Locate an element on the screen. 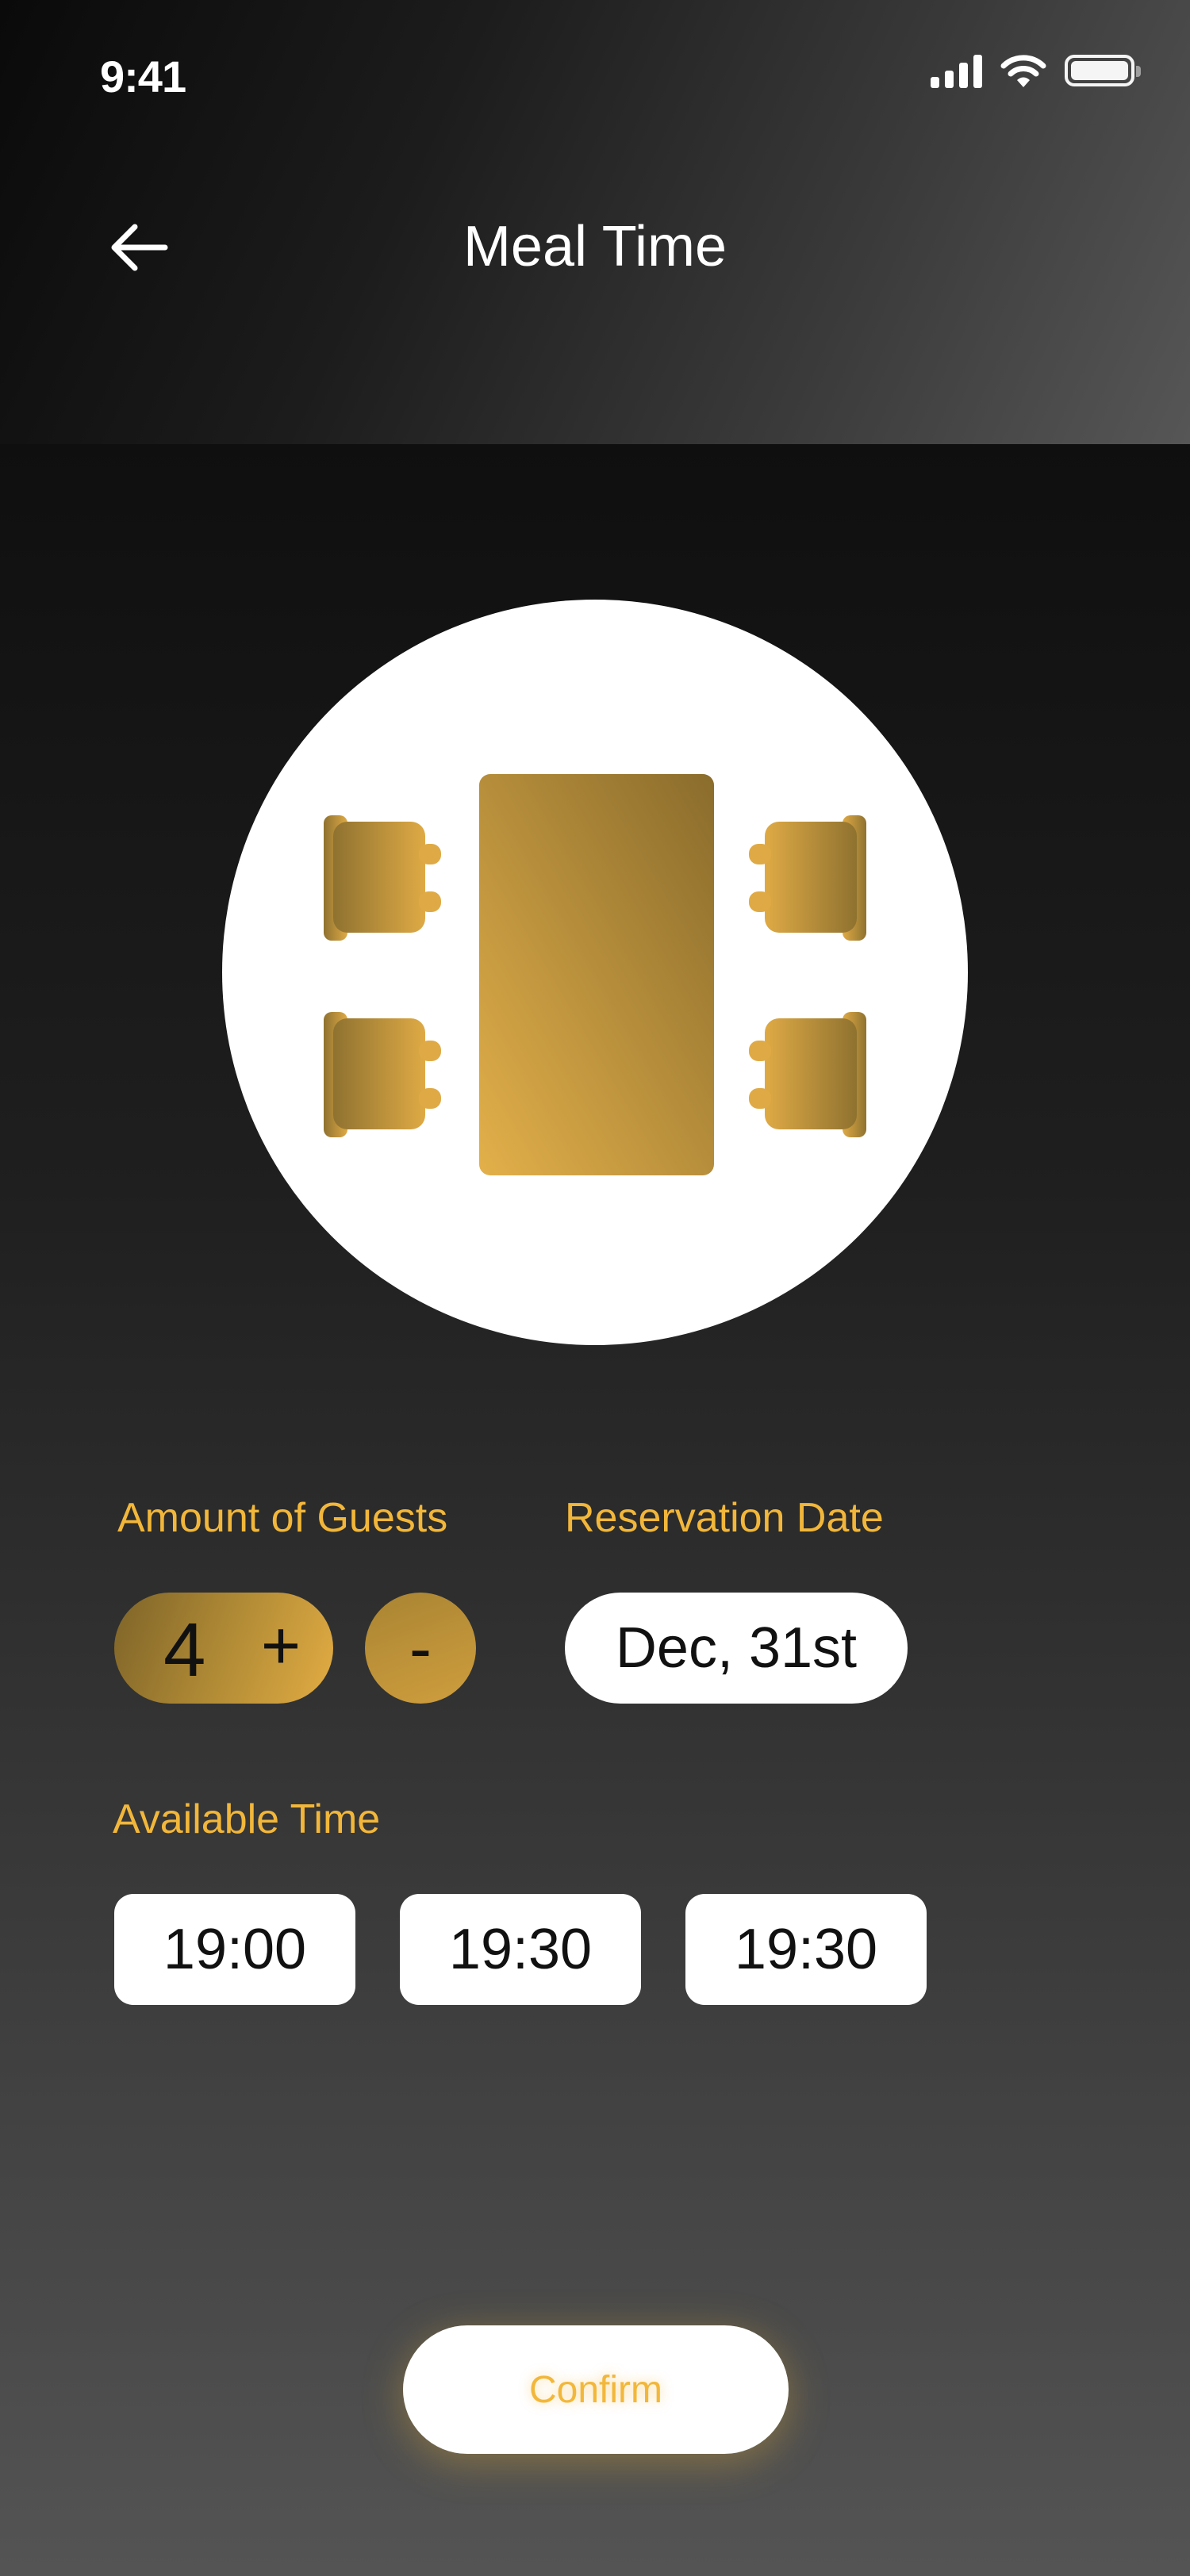  guests-label: Amount of Guests is located at coordinates (282, 1518).